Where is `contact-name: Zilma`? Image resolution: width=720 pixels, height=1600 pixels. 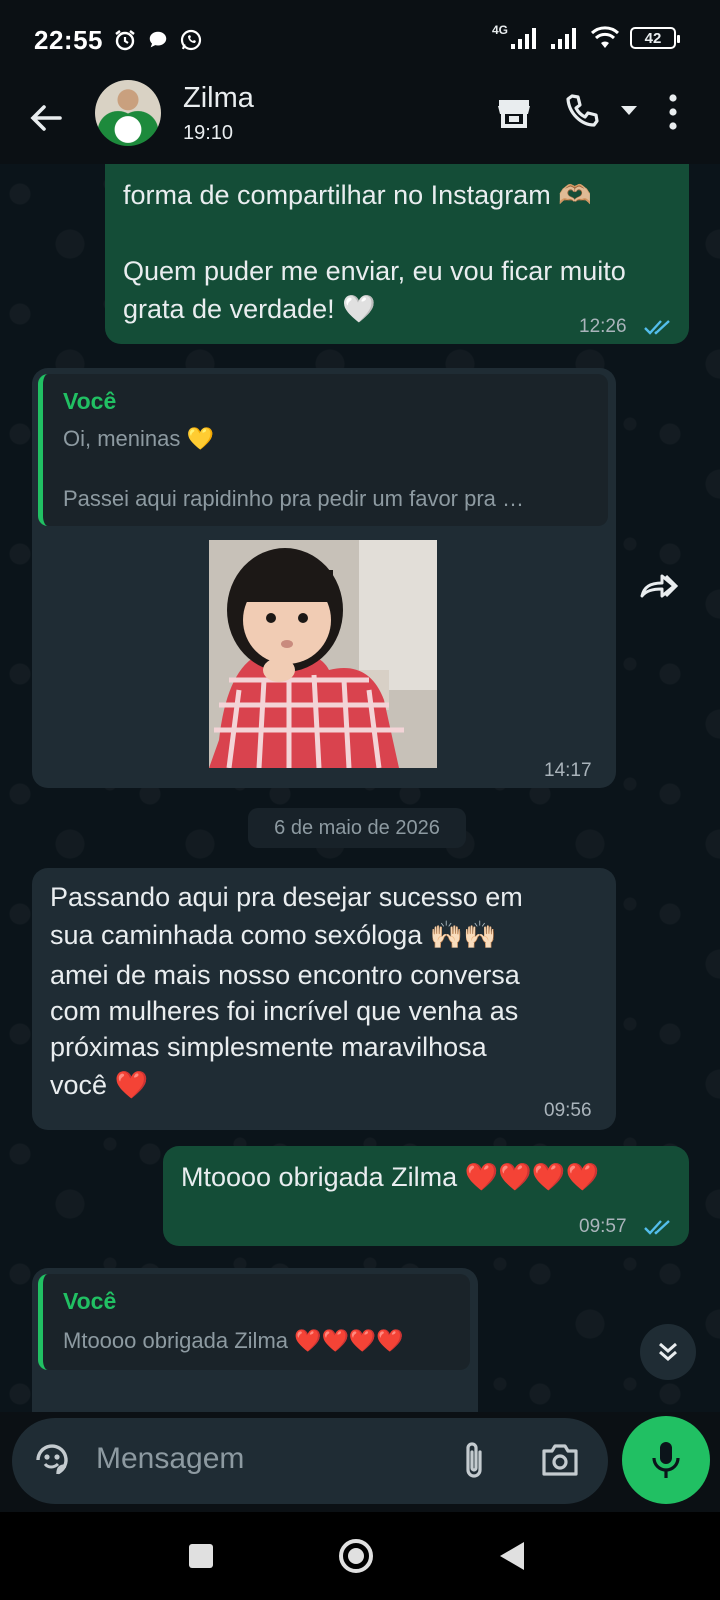 contact-name: Zilma is located at coordinates (218, 98).